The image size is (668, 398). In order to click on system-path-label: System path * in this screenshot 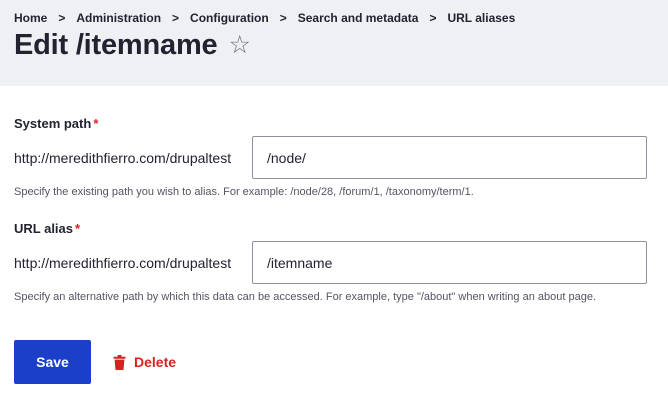, I will do `click(330, 123)`.